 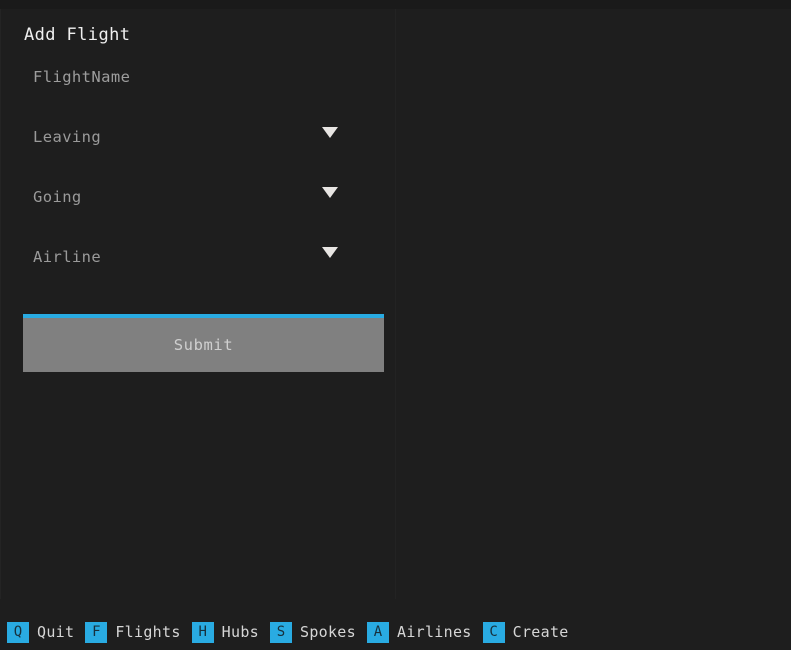 I want to click on shortcut-hubs: H Hubs, so click(x=225, y=632).